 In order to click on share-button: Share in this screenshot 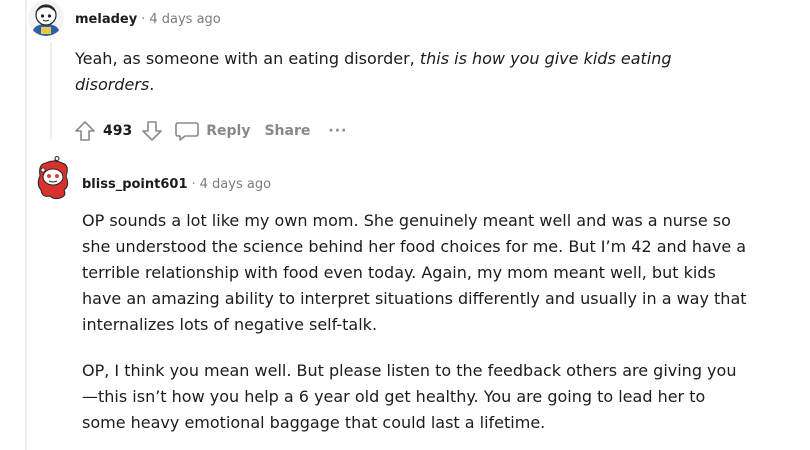, I will do `click(287, 131)`.